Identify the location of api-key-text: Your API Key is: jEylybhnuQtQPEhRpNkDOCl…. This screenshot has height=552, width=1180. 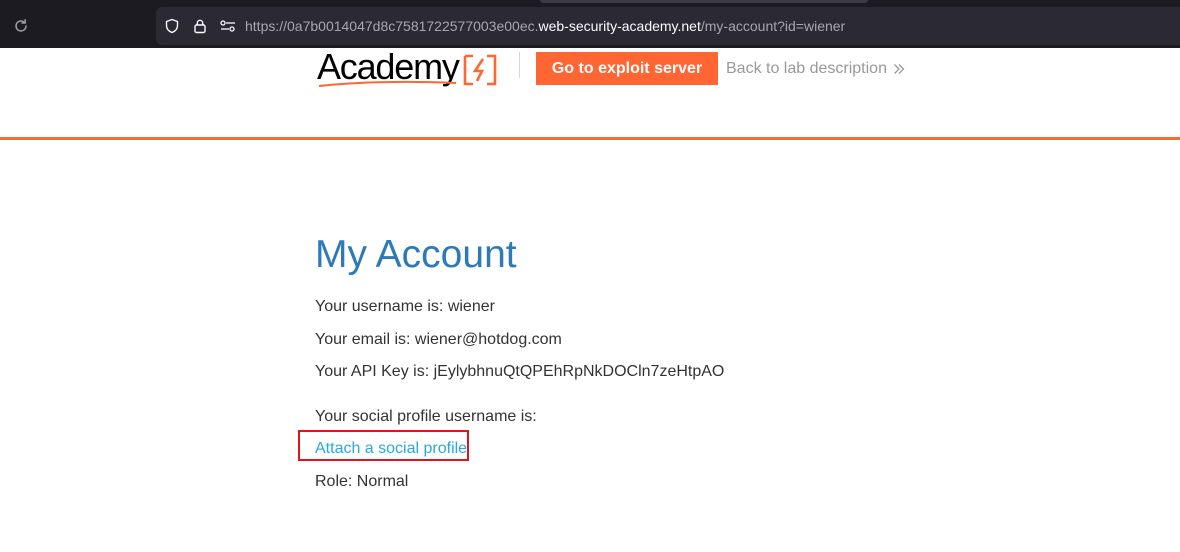
(520, 371).